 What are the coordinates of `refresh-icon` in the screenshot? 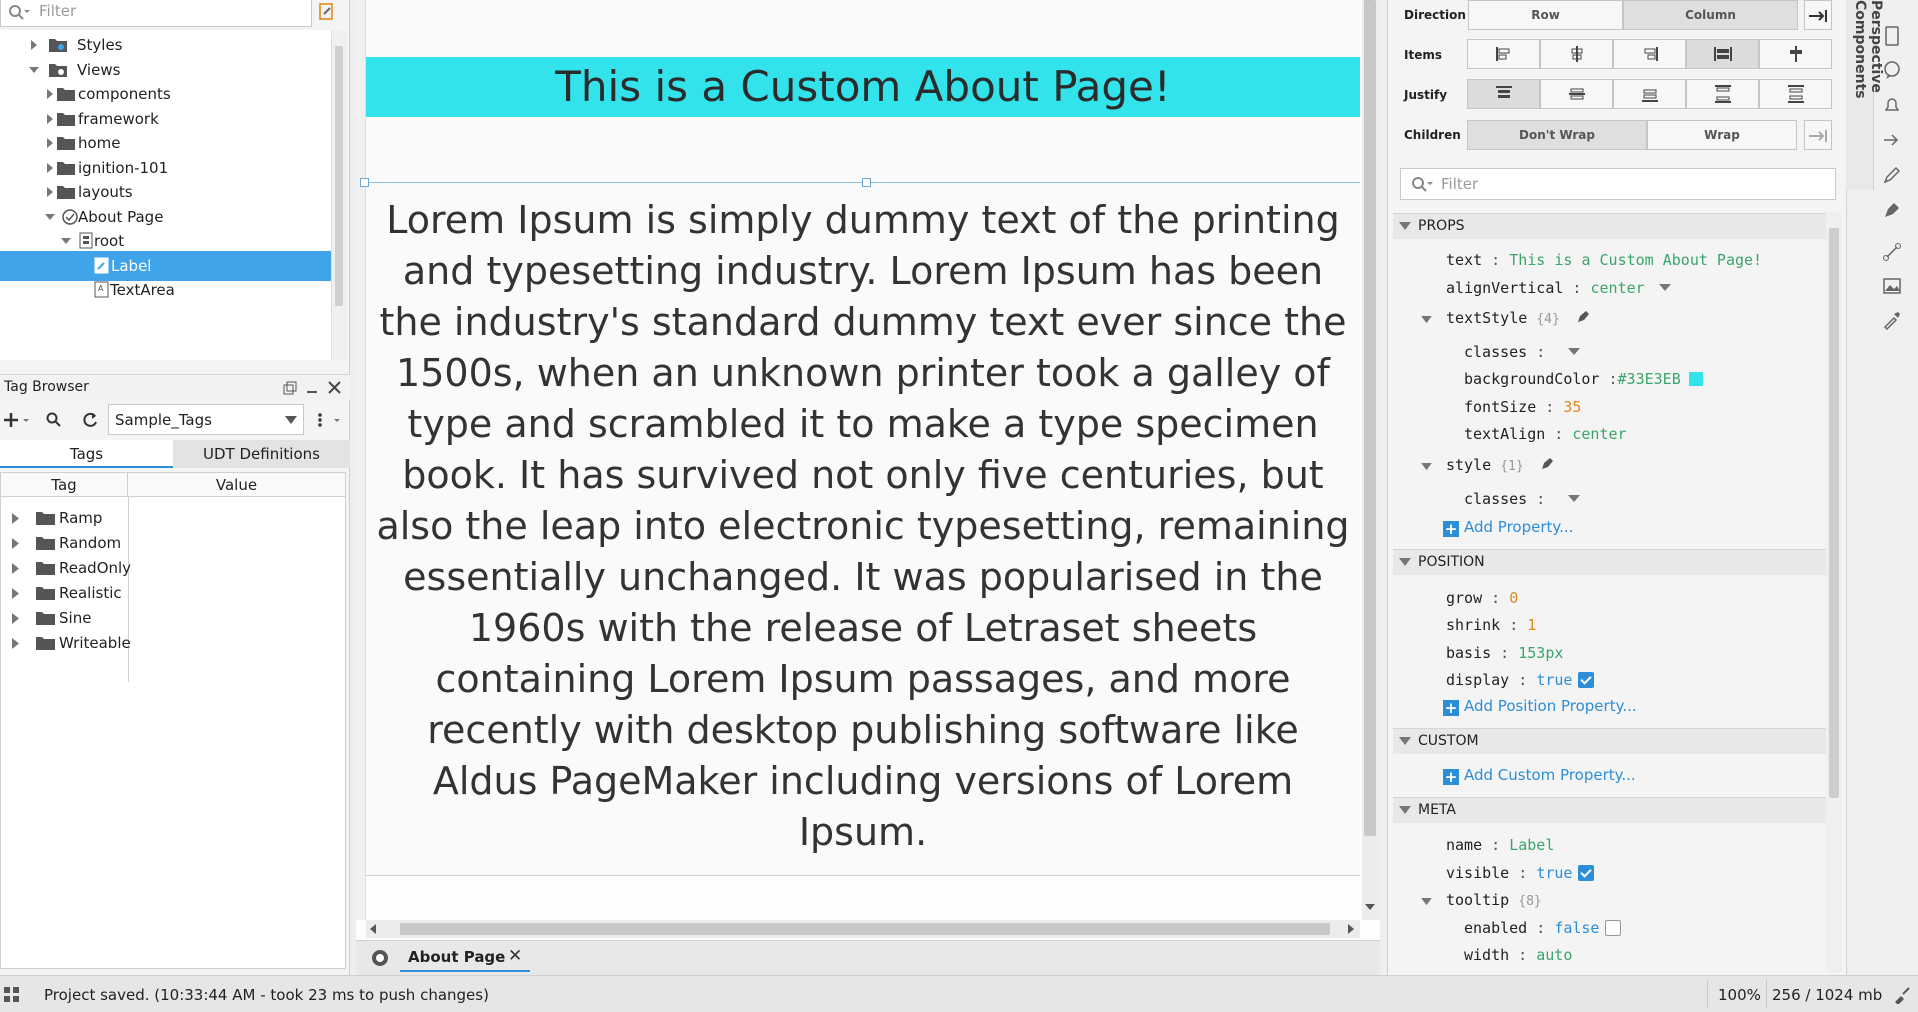 It's located at (90, 420).